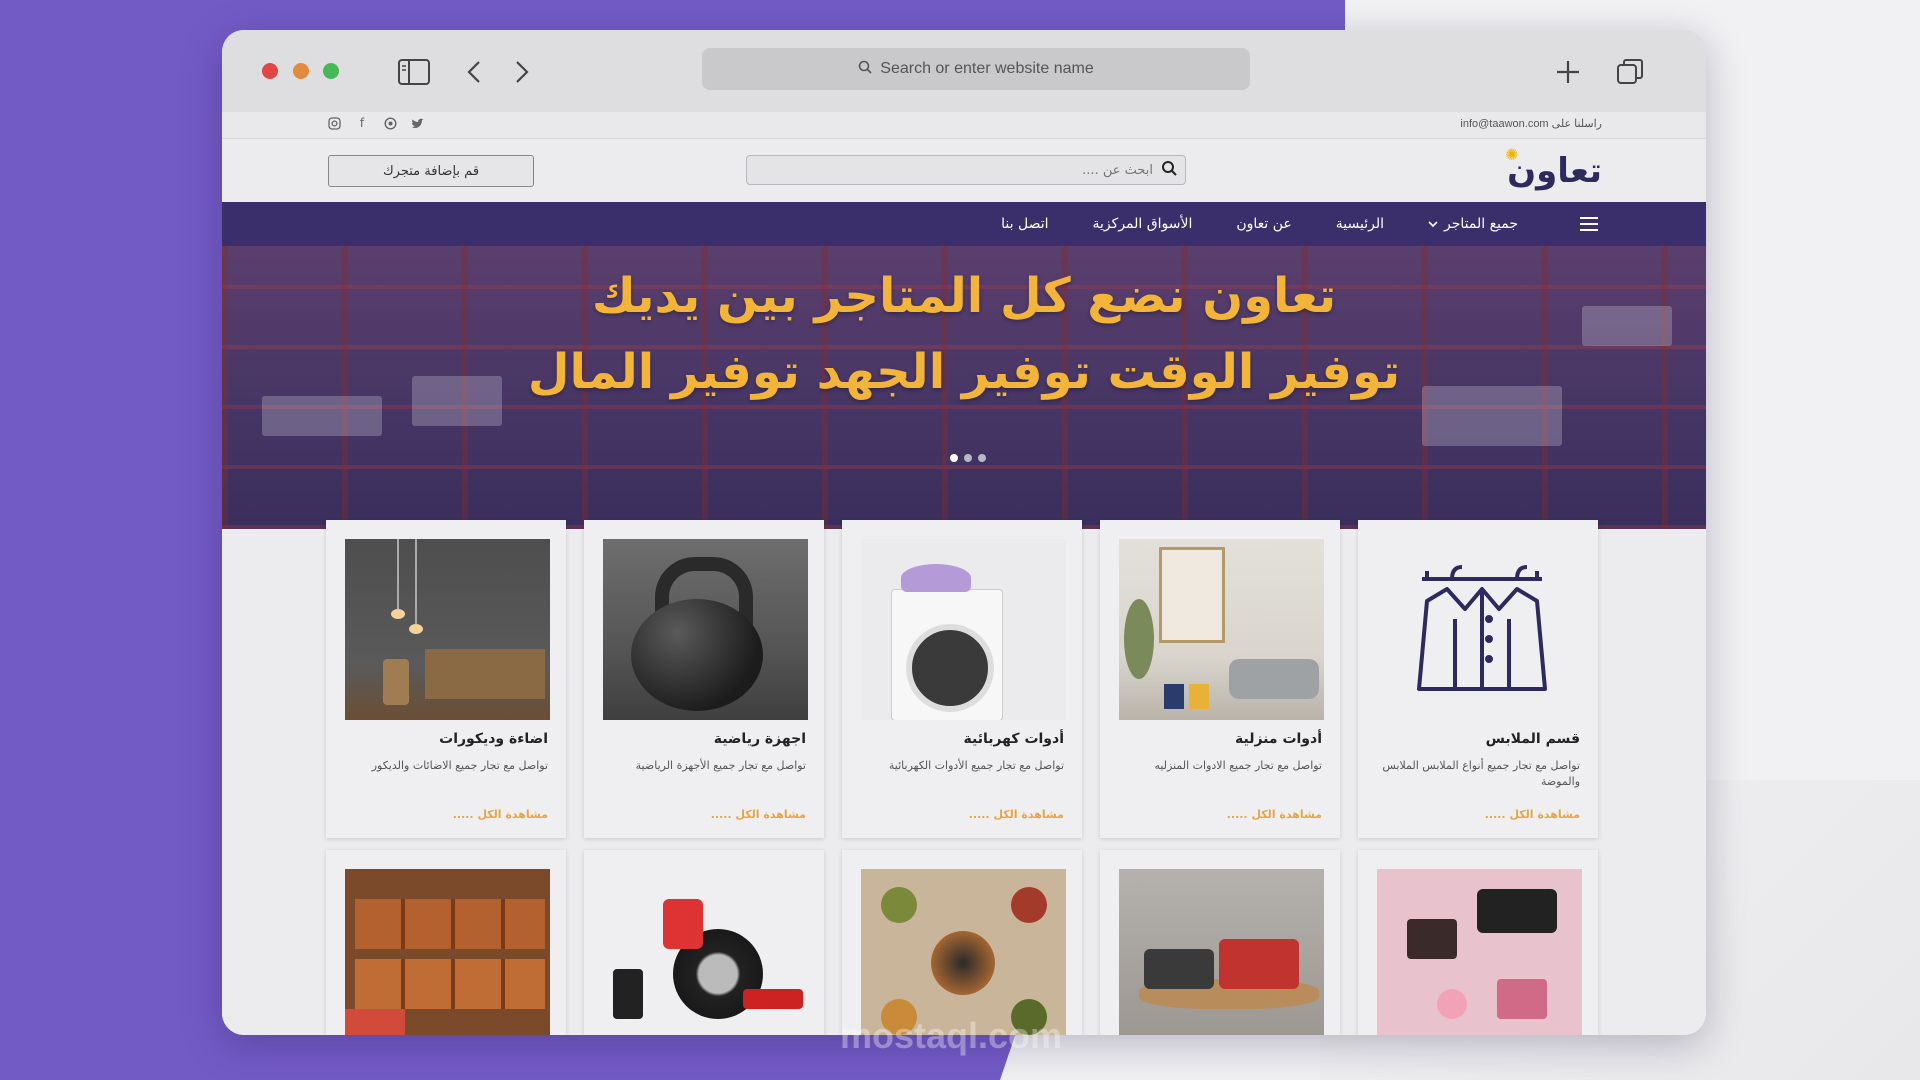  What do you see at coordinates (1143, 224) in the screenshot?
I see `nav-item-central-markets: الأسواق المركزية` at bounding box center [1143, 224].